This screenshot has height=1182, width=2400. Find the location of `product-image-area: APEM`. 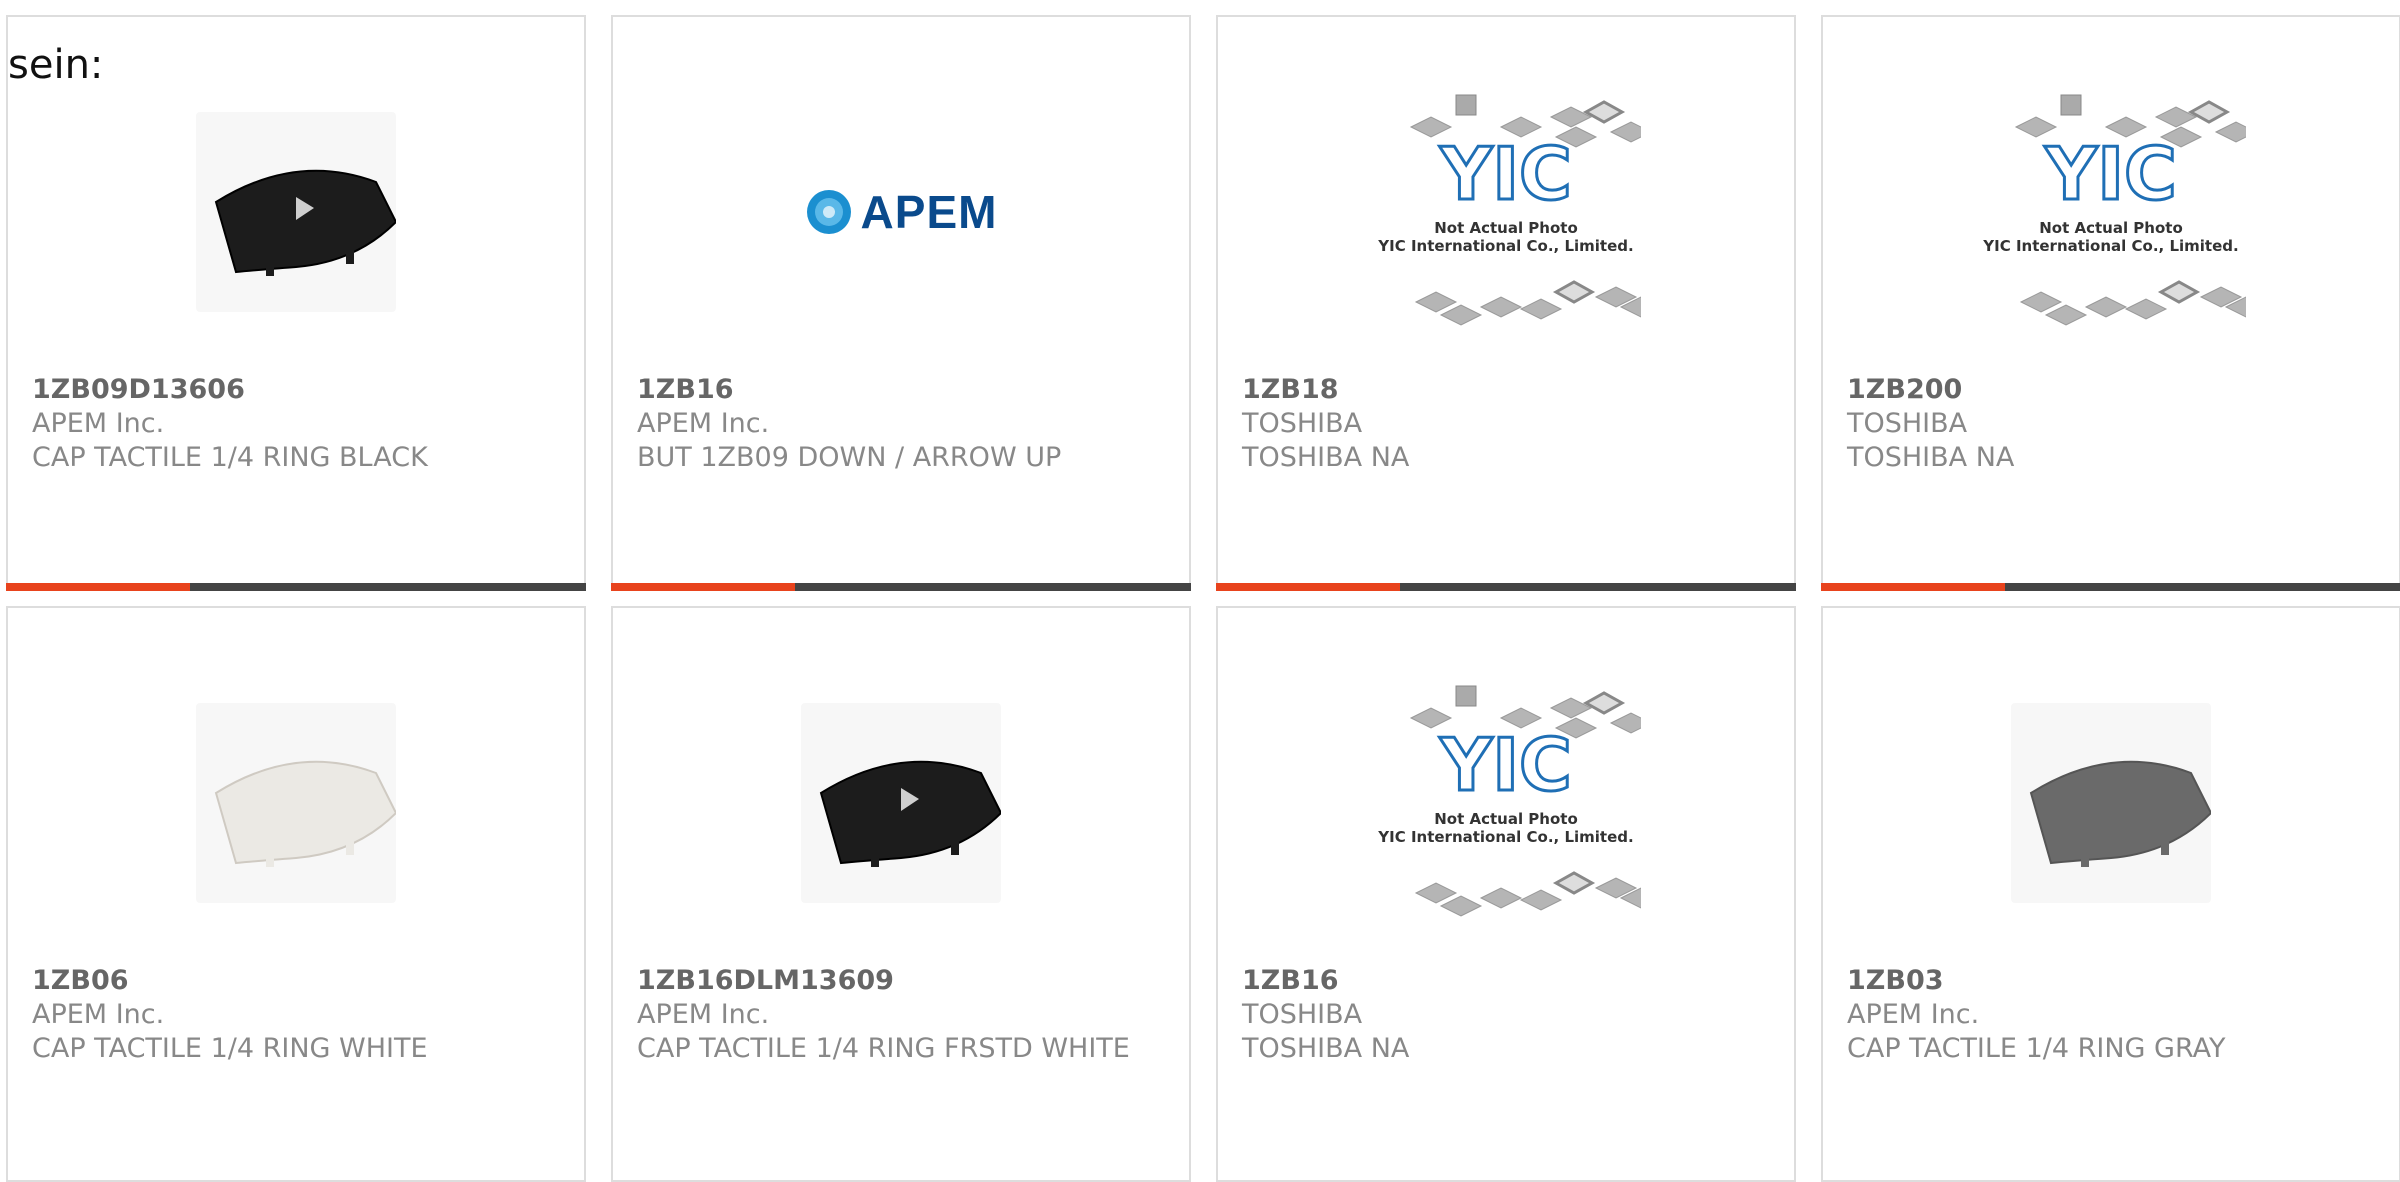

product-image-area: APEM is located at coordinates (901, 212).